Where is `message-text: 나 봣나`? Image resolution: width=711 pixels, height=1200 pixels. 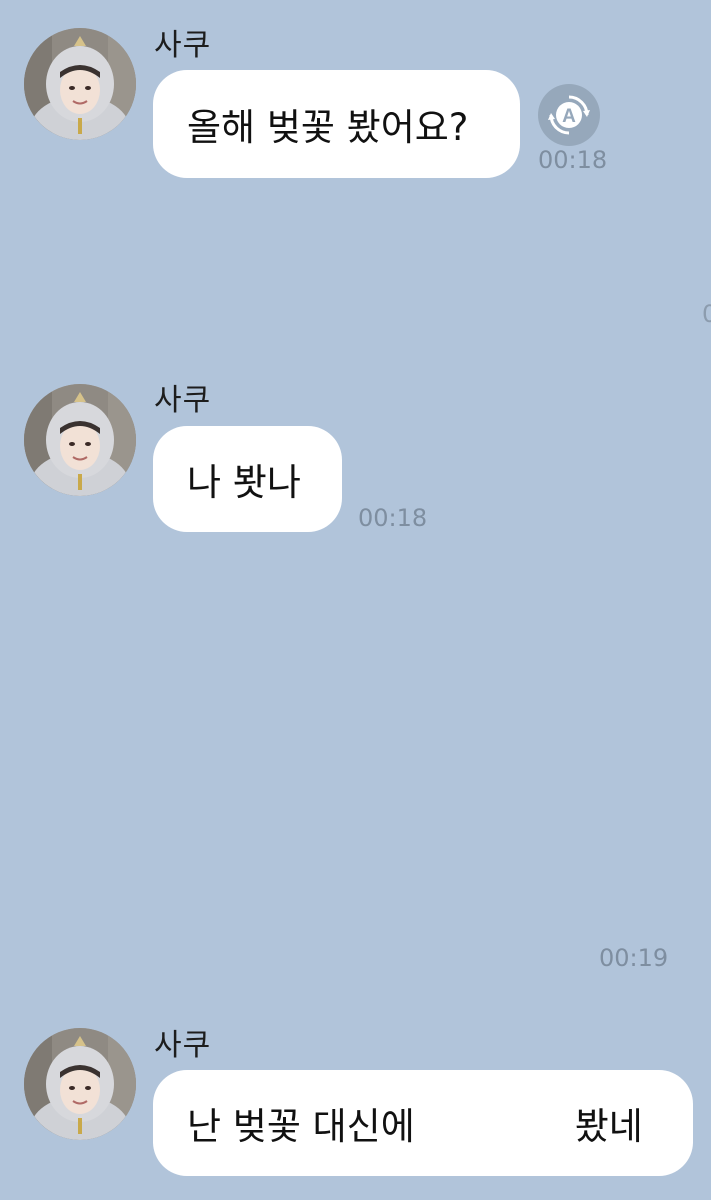
message-text: 나 봣나 is located at coordinates (244, 482).